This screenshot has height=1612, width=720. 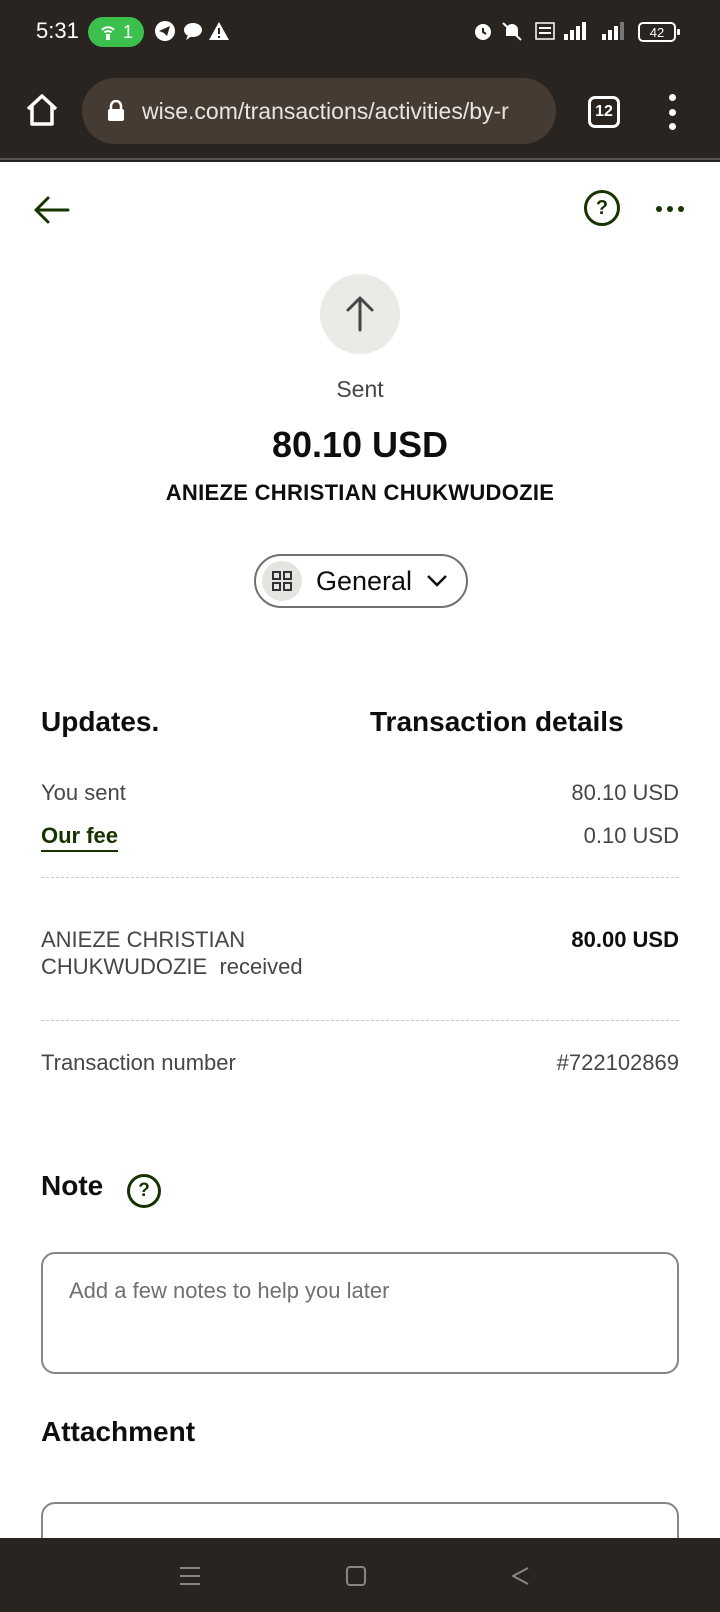 What do you see at coordinates (143, 939) in the screenshot?
I see `received-name-line1: ANIEZE CHRISTIAN` at bounding box center [143, 939].